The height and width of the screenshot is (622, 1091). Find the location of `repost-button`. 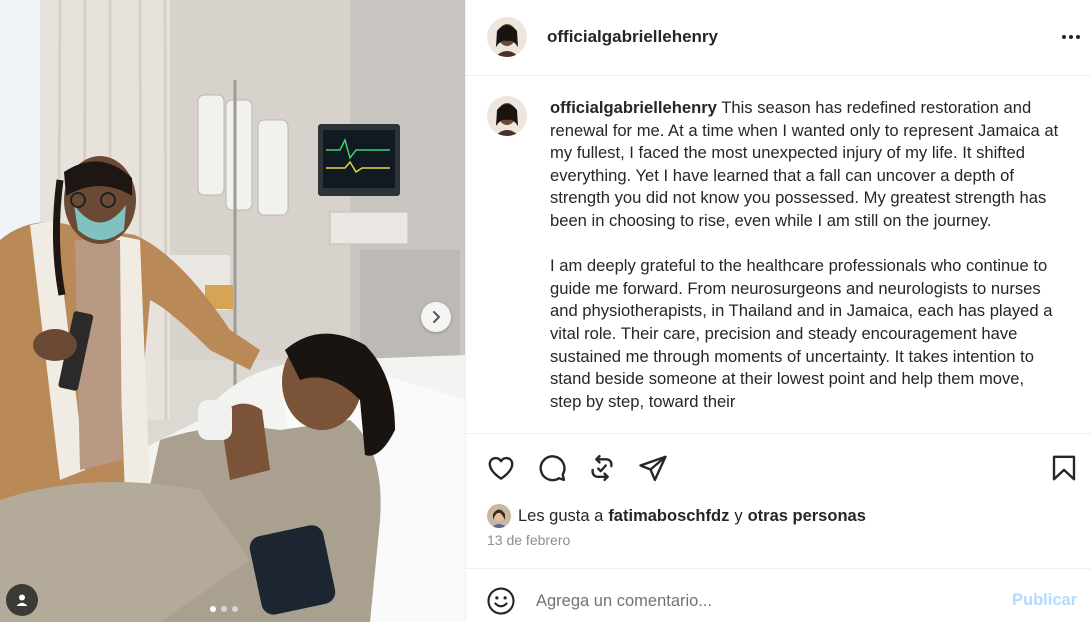

repost-button is located at coordinates (602, 468).